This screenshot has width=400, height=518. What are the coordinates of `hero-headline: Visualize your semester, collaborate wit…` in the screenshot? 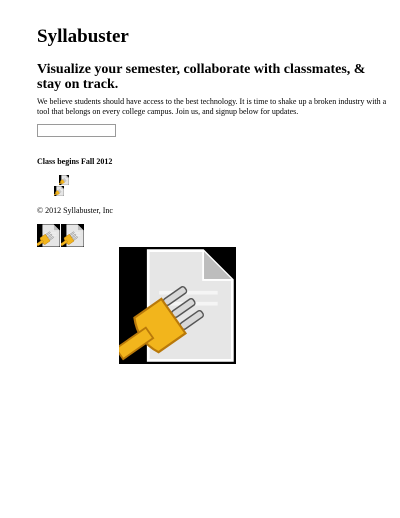 It's located at (201, 77).